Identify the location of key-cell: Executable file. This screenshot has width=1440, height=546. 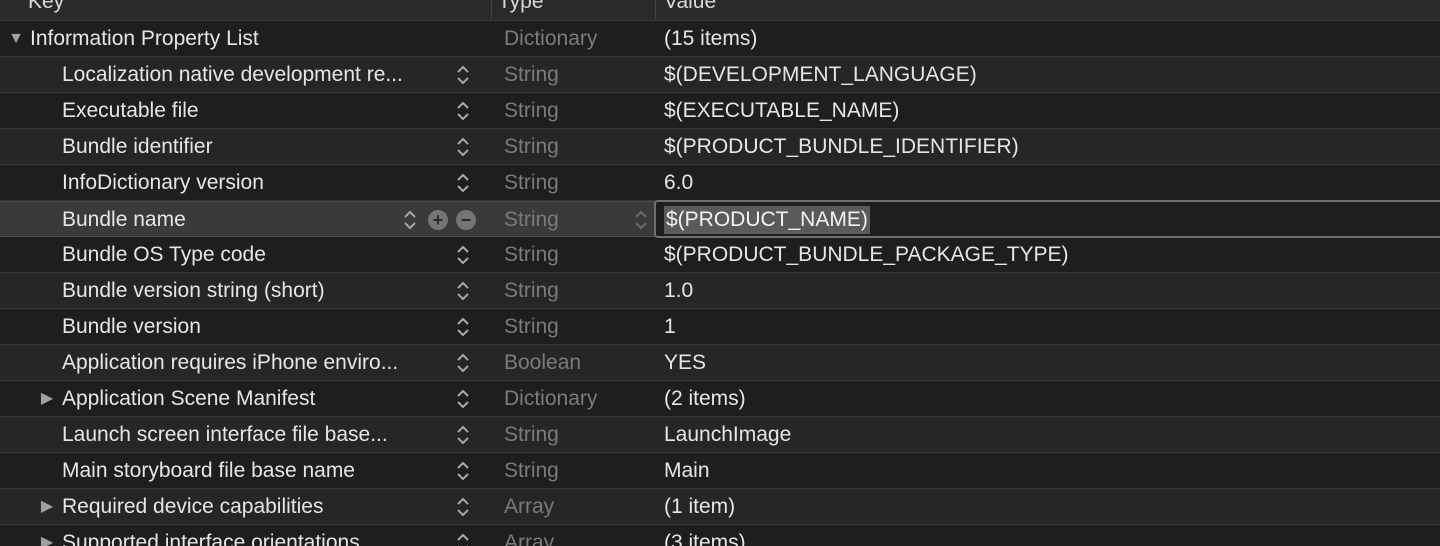
(253, 110).